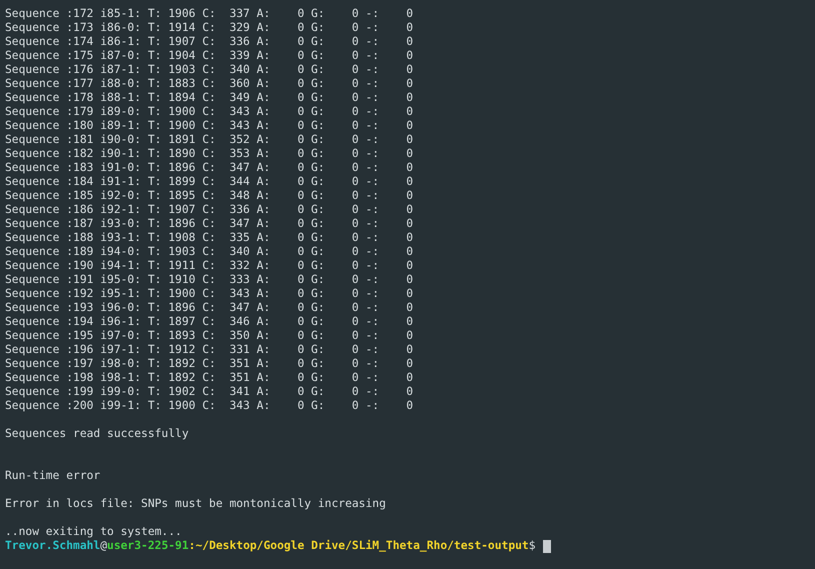 This screenshot has width=815, height=569. I want to click on sequence-line: Sequence :182 i90-1: T: 1890 C: 353 A: 0 G: 0 -: 0, so click(209, 154).